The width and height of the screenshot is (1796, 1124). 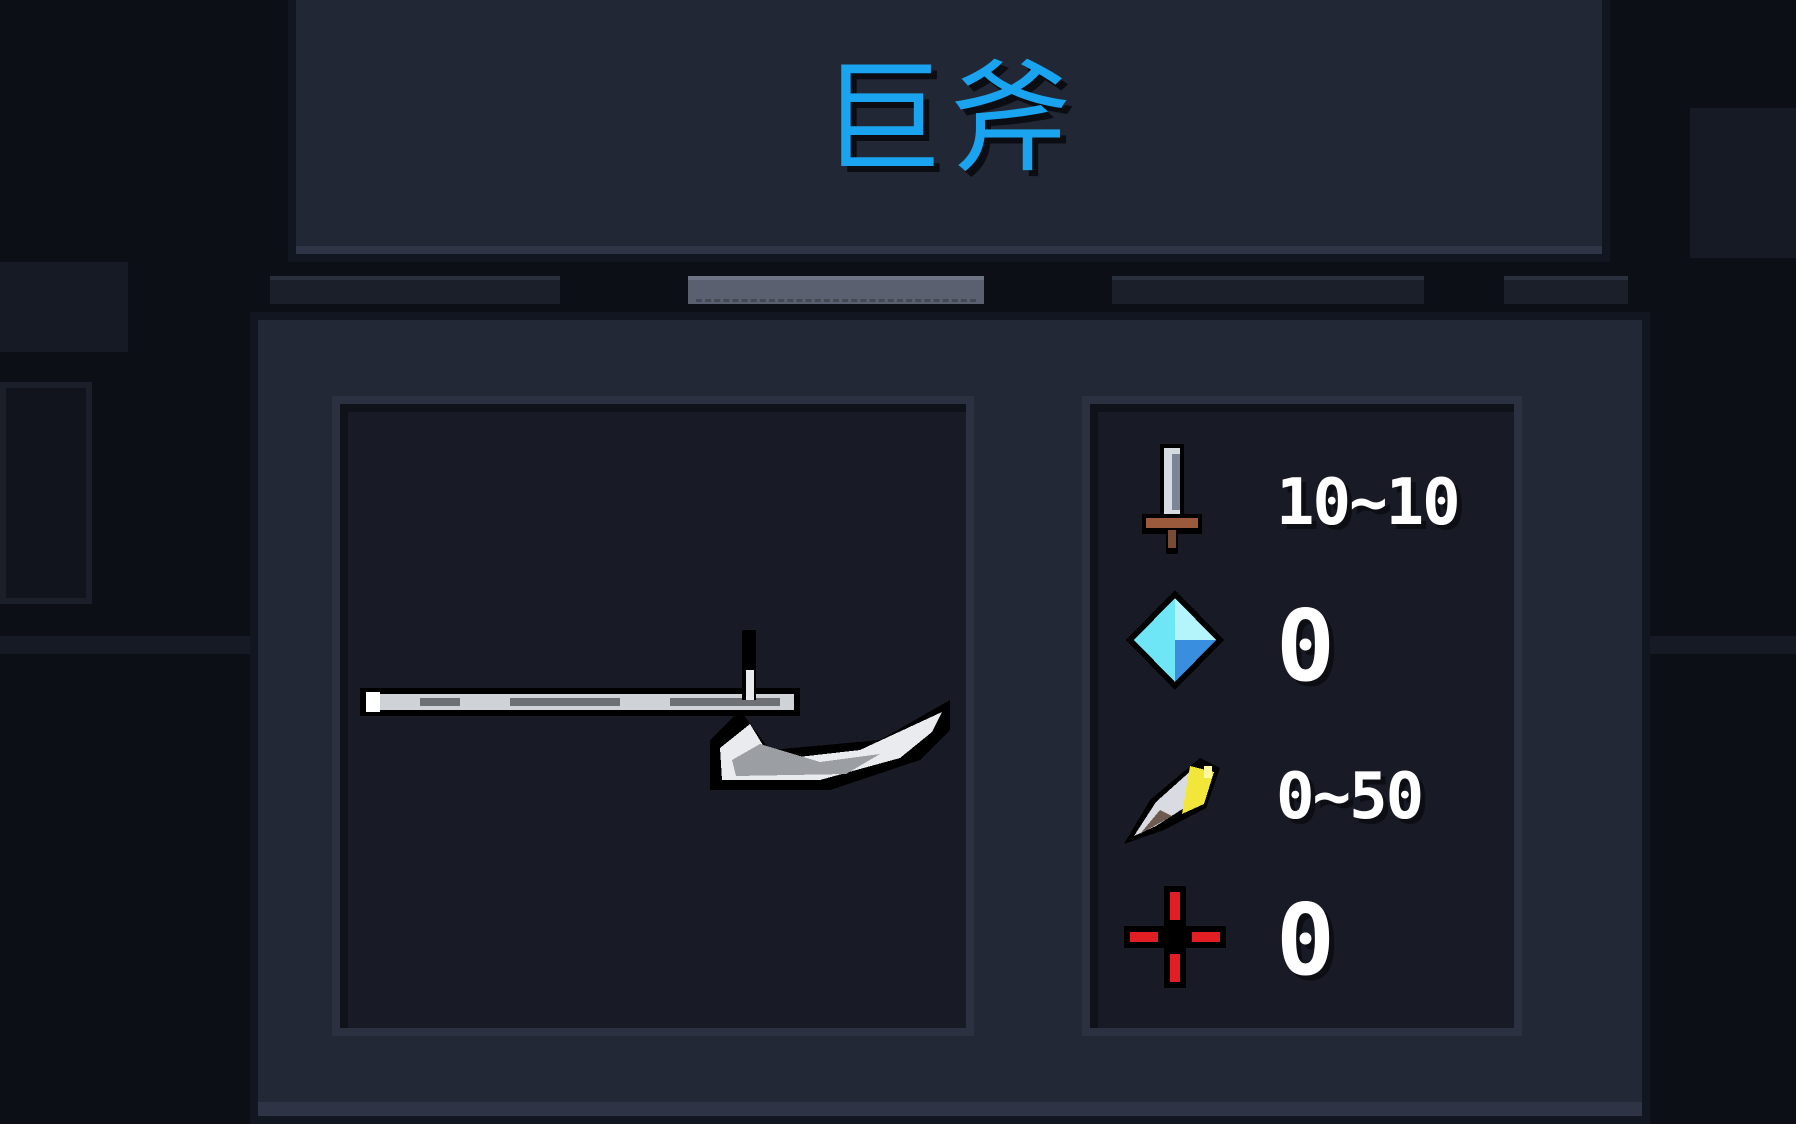 I want to click on stat-damage: 10~10, so click(x=1310, y=499).